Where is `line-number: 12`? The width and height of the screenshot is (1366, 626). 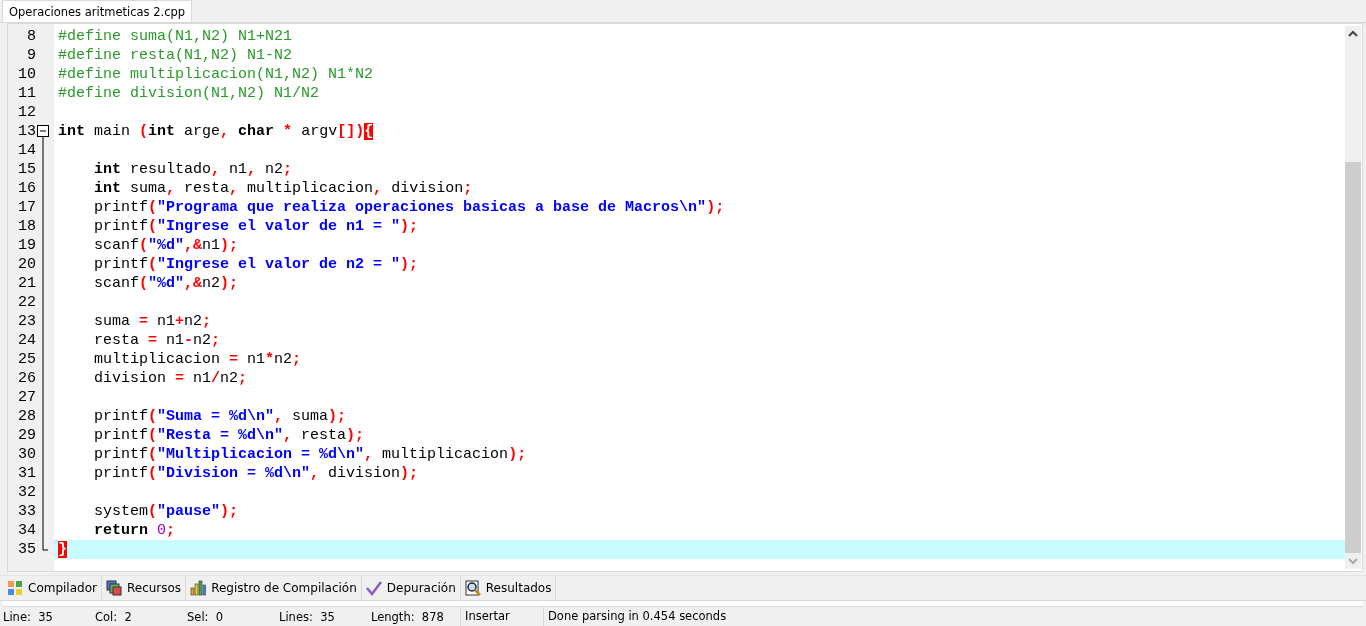
line-number: 12 is located at coordinates (26, 112).